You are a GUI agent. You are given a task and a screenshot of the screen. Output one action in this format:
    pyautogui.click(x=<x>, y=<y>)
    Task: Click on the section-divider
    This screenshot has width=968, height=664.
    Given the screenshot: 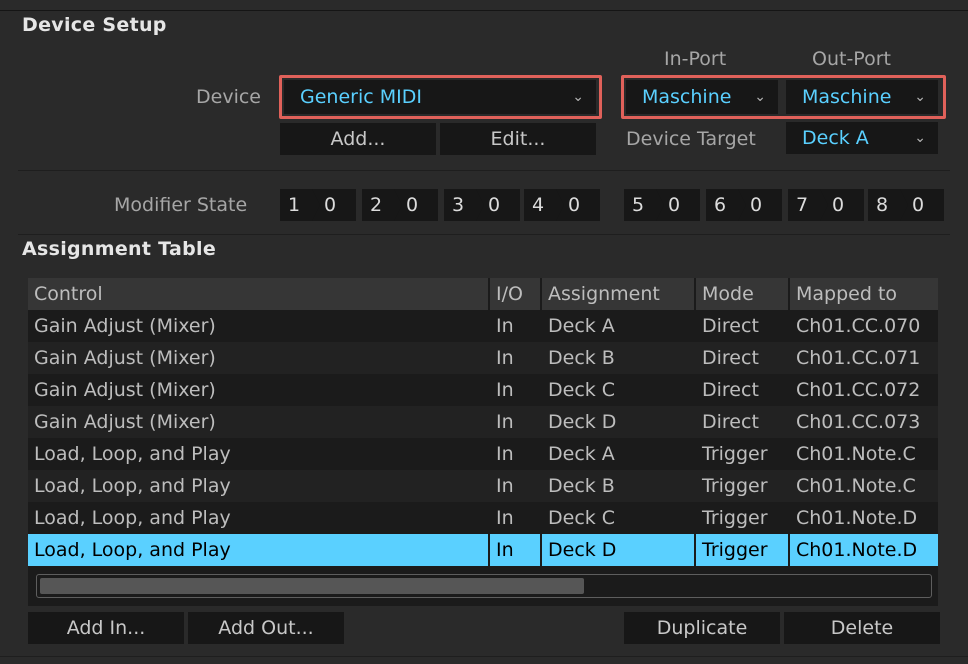 What is the action you would take?
    pyautogui.click(x=484, y=234)
    